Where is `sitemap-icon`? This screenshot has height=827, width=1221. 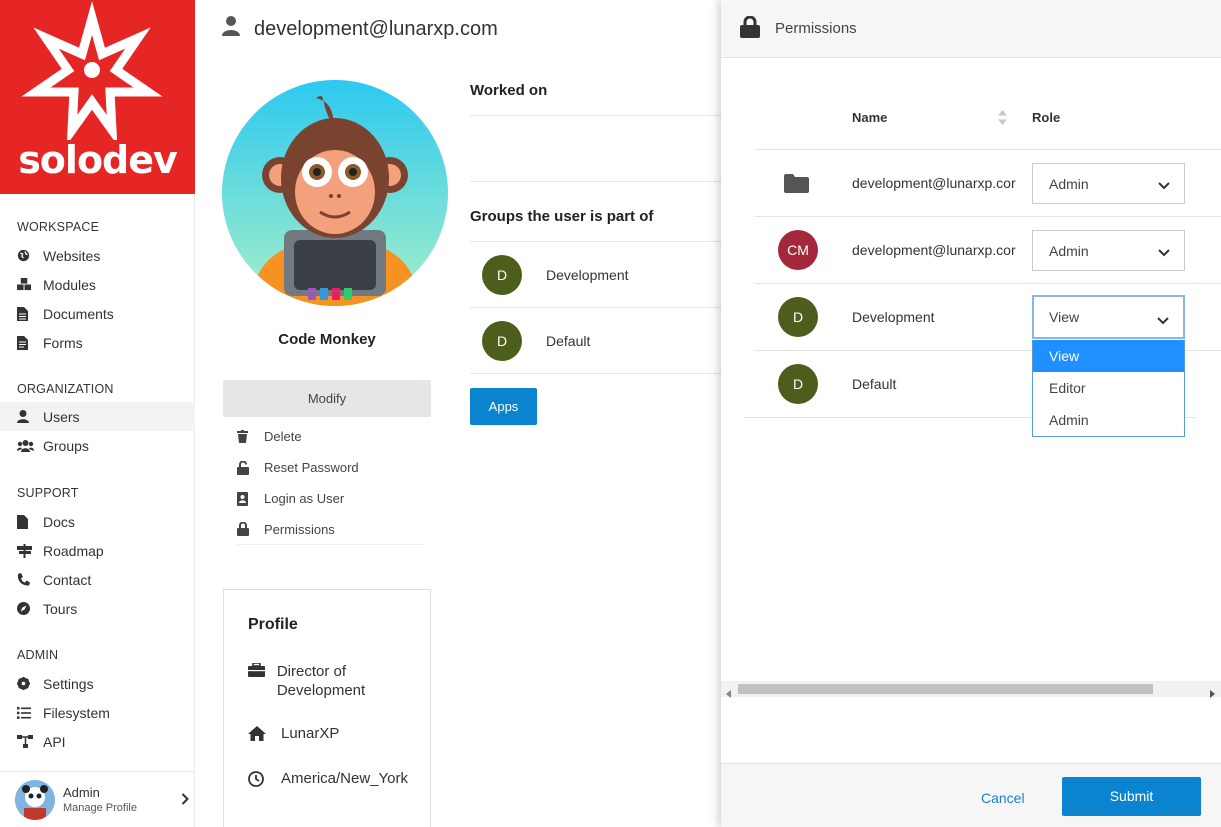 sitemap-icon is located at coordinates (30, 741).